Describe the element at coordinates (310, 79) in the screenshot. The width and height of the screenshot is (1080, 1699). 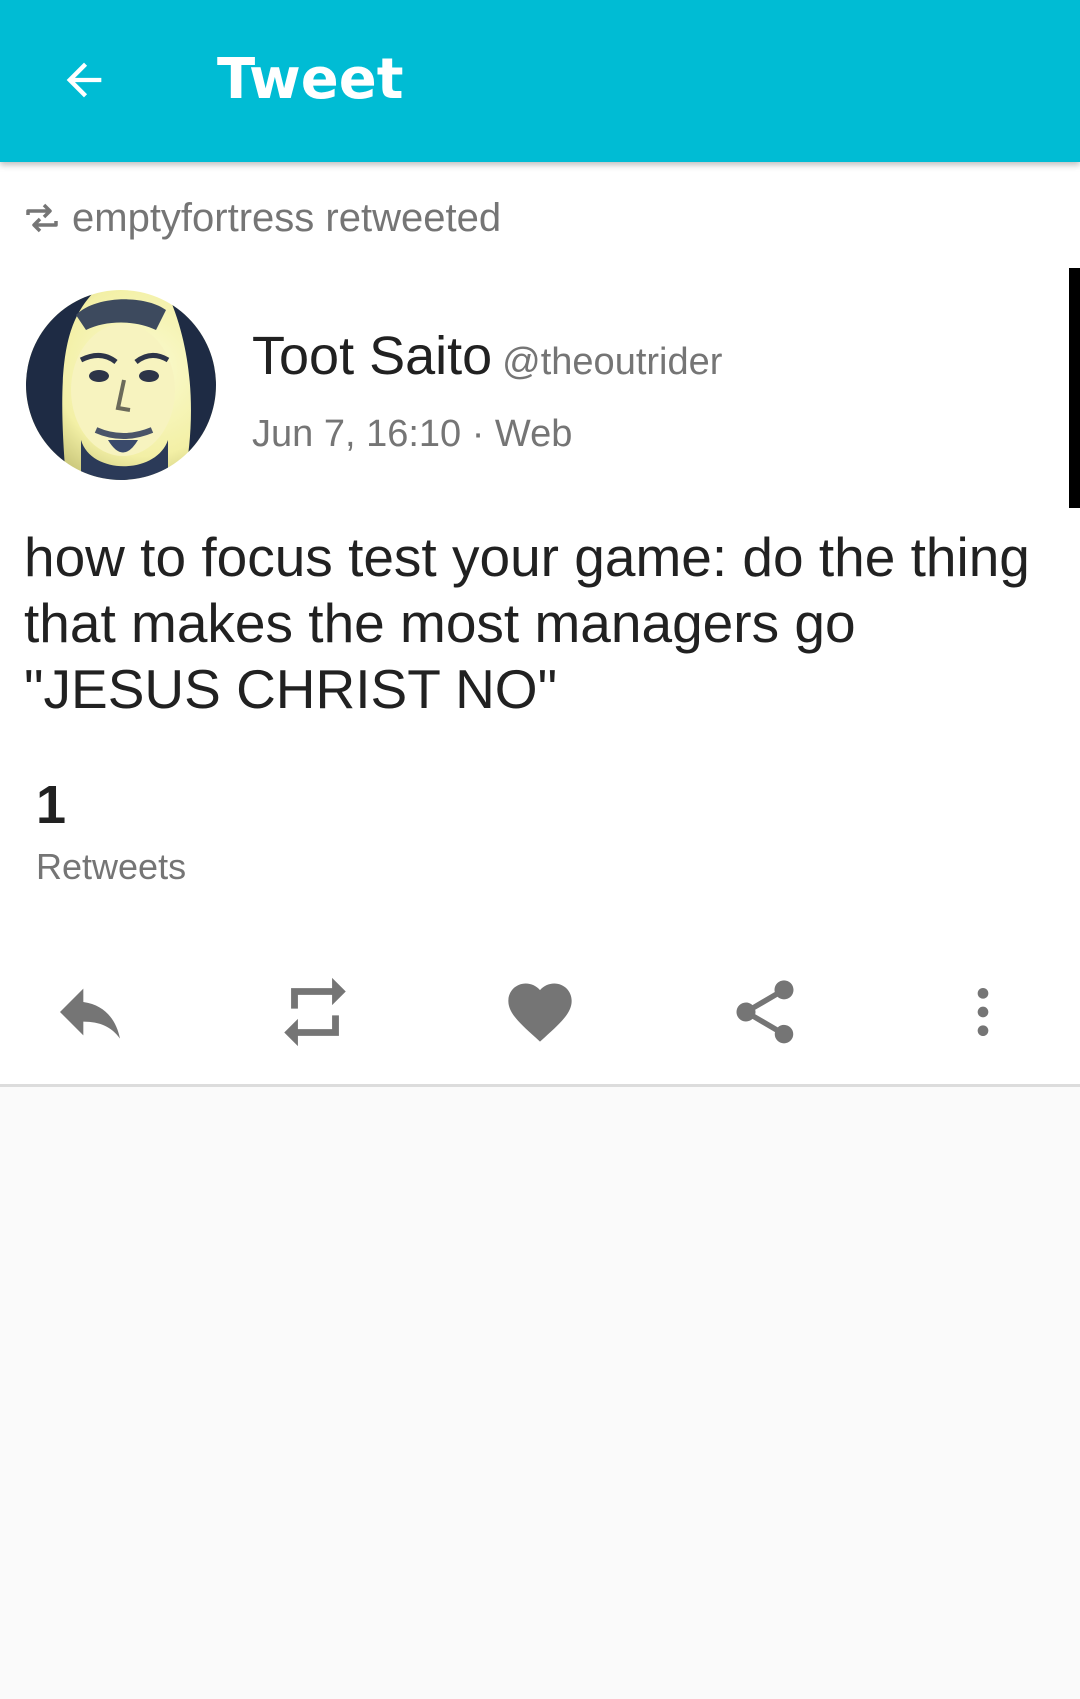
I see `page-title: Tweet` at that location.